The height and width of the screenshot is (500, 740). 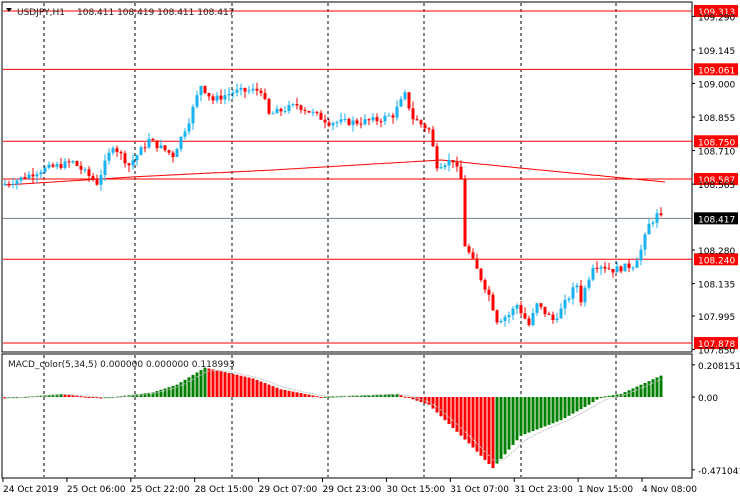 What do you see at coordinates (543, 490) in the screenshot?
I see `time-label: 31 Oct 23:00` at bounding box center [543, 490].